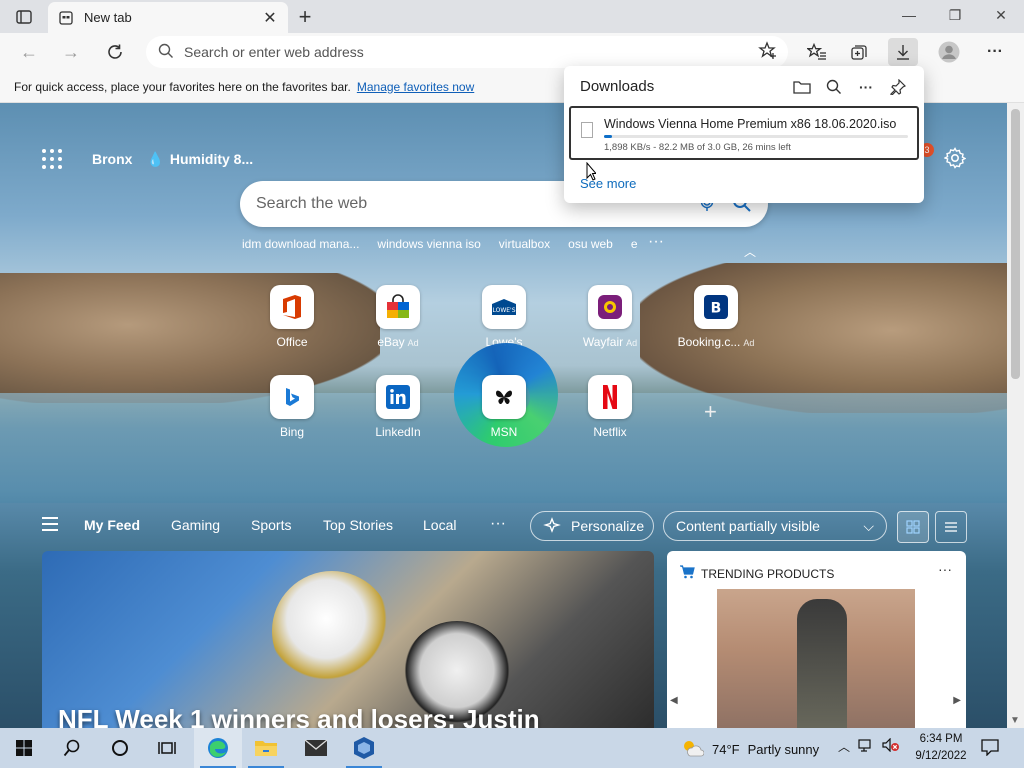  What do you see at coordinates (504, 432) in the screenshot?
I see `tile-label: MSN` at bounding box center [504, 432].